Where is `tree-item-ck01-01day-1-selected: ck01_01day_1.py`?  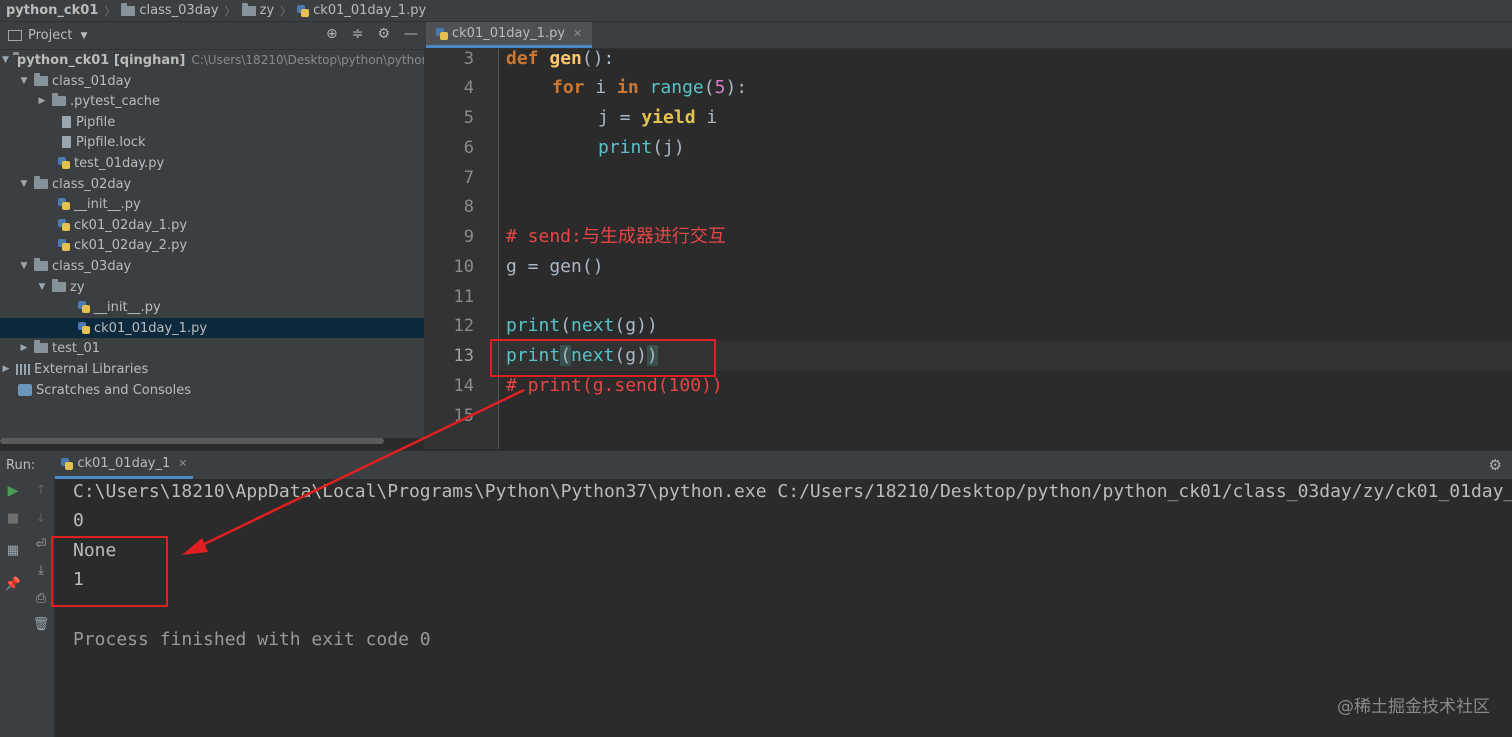
tree-item-ck01-01day-1-selected: ck01_01day_1.py is located at coordinates (212, 328).